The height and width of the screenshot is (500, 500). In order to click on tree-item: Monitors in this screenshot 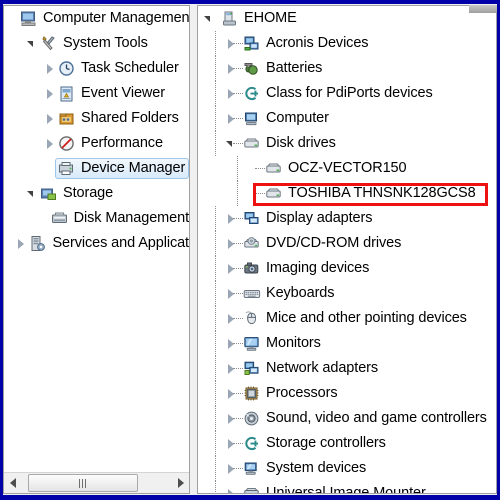, I will do `click(347, 343)`.